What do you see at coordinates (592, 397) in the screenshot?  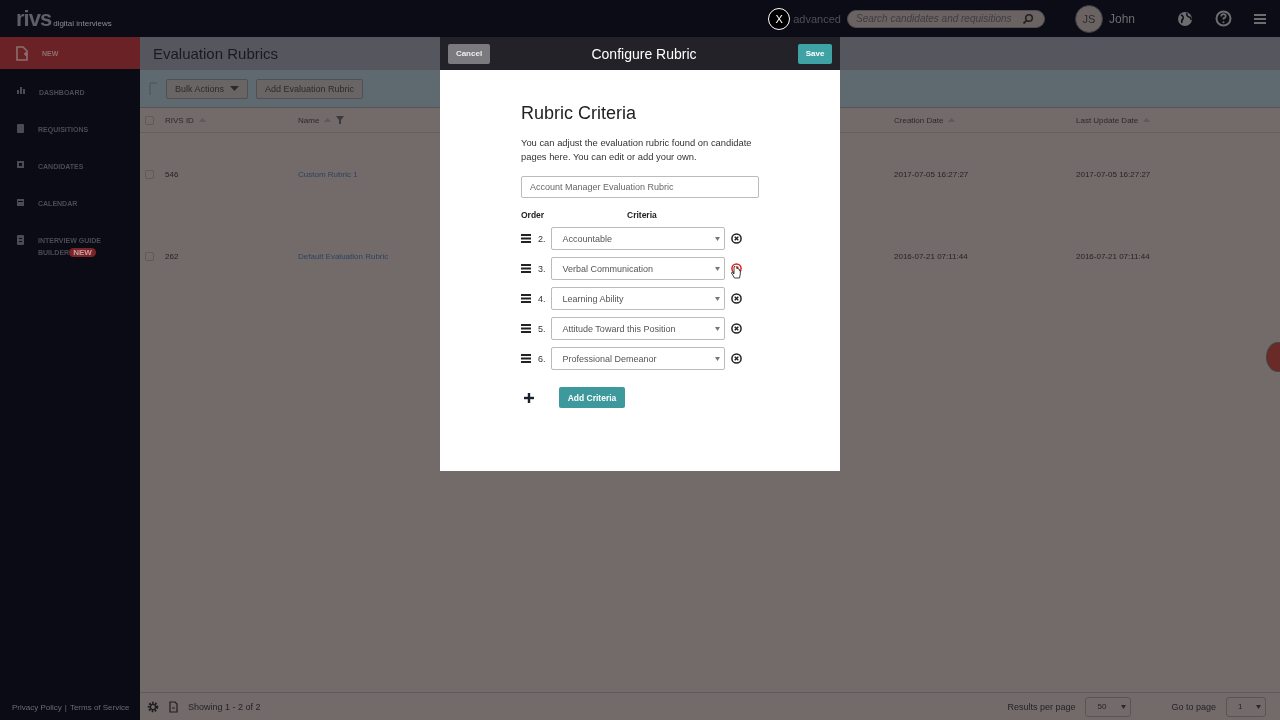 I see `add-criteria-button: Add Criteria` at bounding box center [592, 397].